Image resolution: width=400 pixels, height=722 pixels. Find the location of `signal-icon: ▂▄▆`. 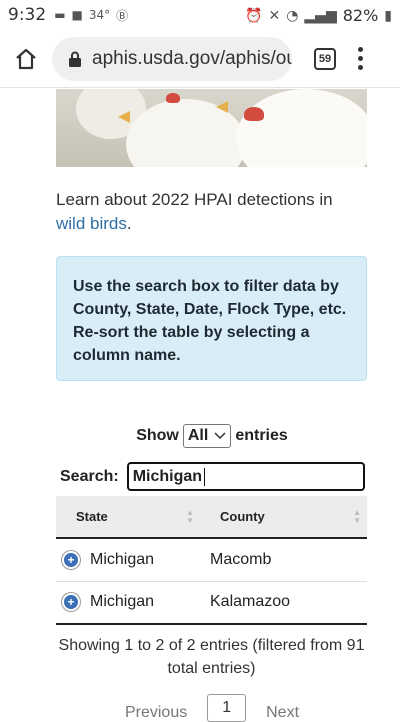

signal-icon: ▂▄▆ is located at coordinates (320, 15).